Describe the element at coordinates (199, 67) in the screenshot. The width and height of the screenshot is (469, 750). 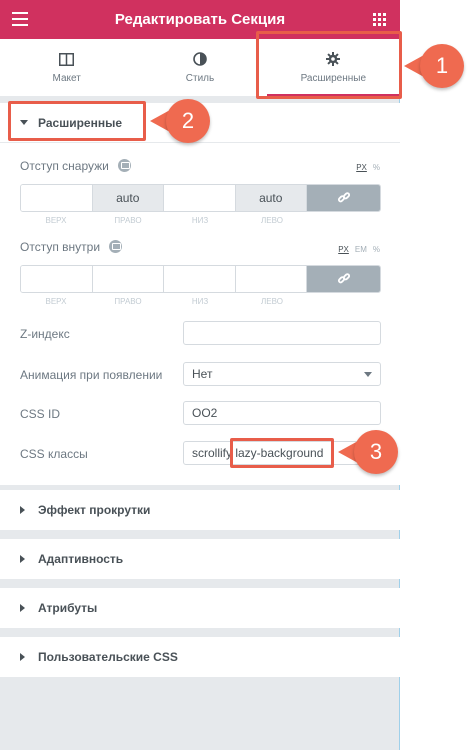
I see `tab-style: Стиль` at that location.